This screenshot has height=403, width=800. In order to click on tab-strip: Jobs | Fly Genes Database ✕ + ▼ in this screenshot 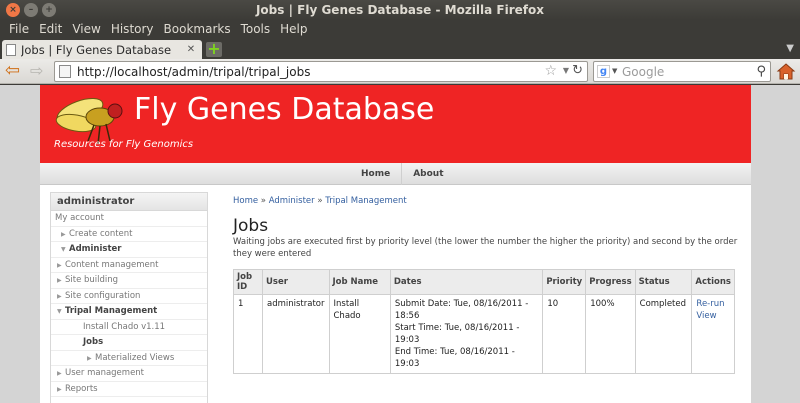, I will do `click(400, 49)`.